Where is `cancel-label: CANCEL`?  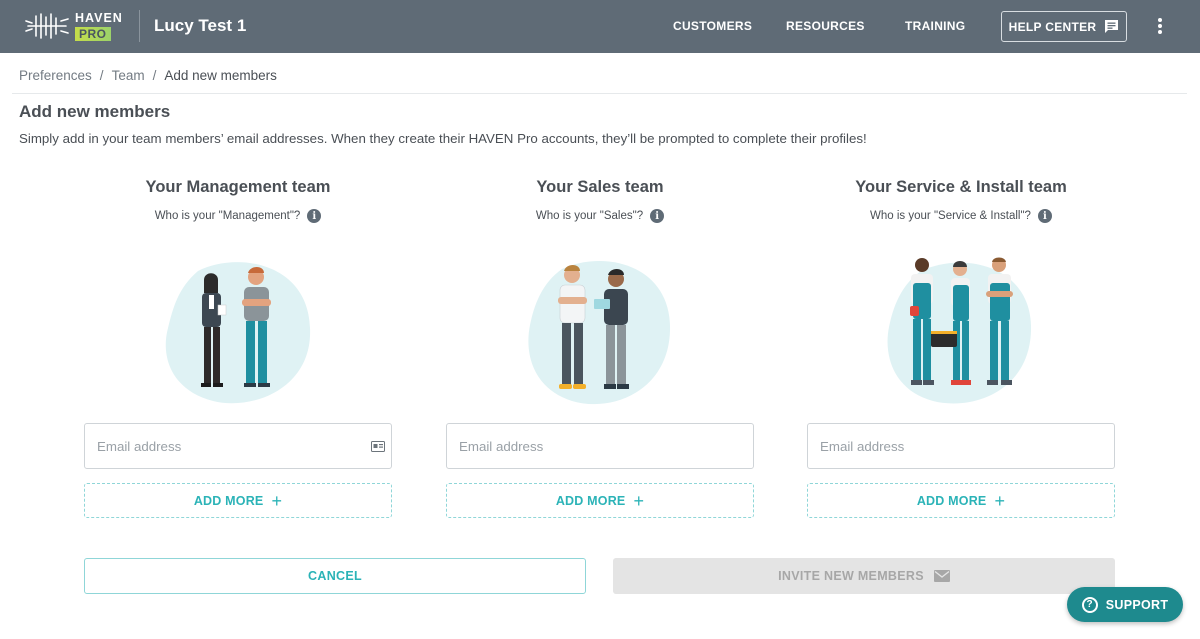
cancel-label: CANCEL is located at coordinates (335, 576).